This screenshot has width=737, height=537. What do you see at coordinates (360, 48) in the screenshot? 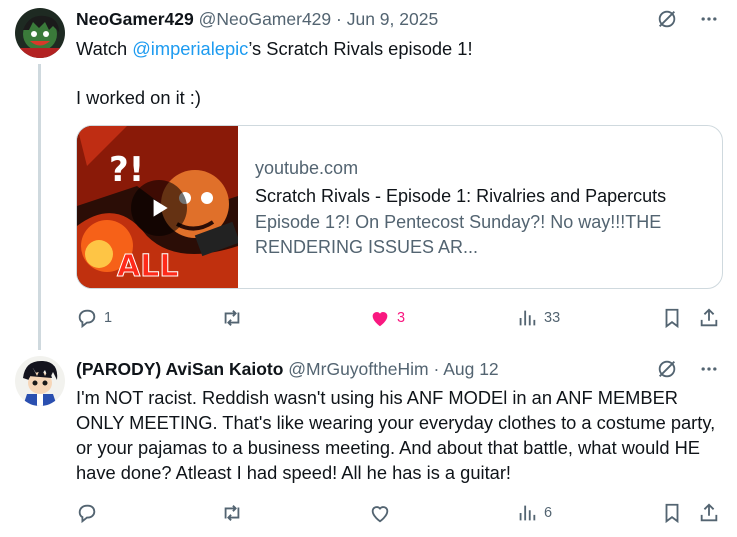
I see `text-suffix: ’s Scratch Rivals episode 1!` at bounding box center [360, 48].